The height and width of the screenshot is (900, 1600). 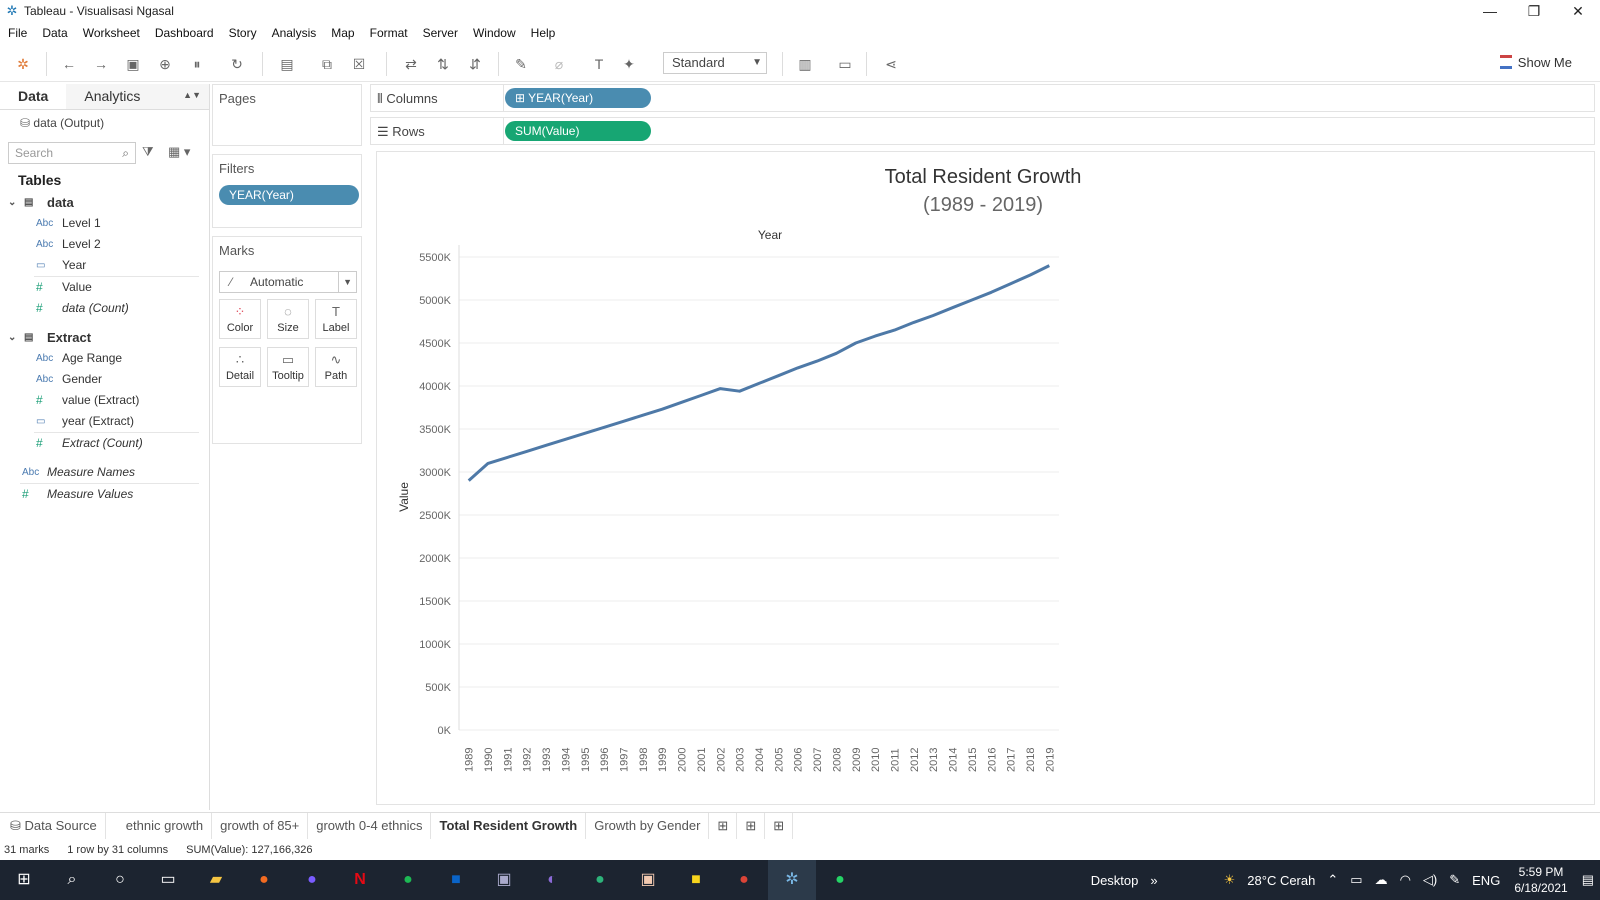 What do you see at coordinates (891, 64) in the screenshot?
I see `share-icon: ⋖` at bounding box center [891, 64].